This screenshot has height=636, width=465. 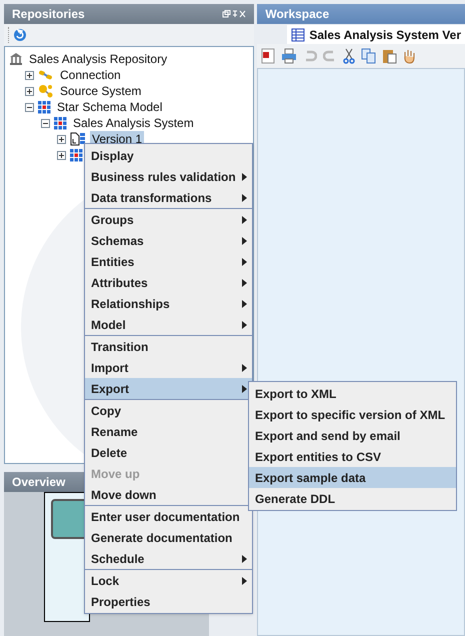 What do you see at coordinates (20, 35) in the screenshot?
I see `refresh-icon` at bounding box center [20, 35].